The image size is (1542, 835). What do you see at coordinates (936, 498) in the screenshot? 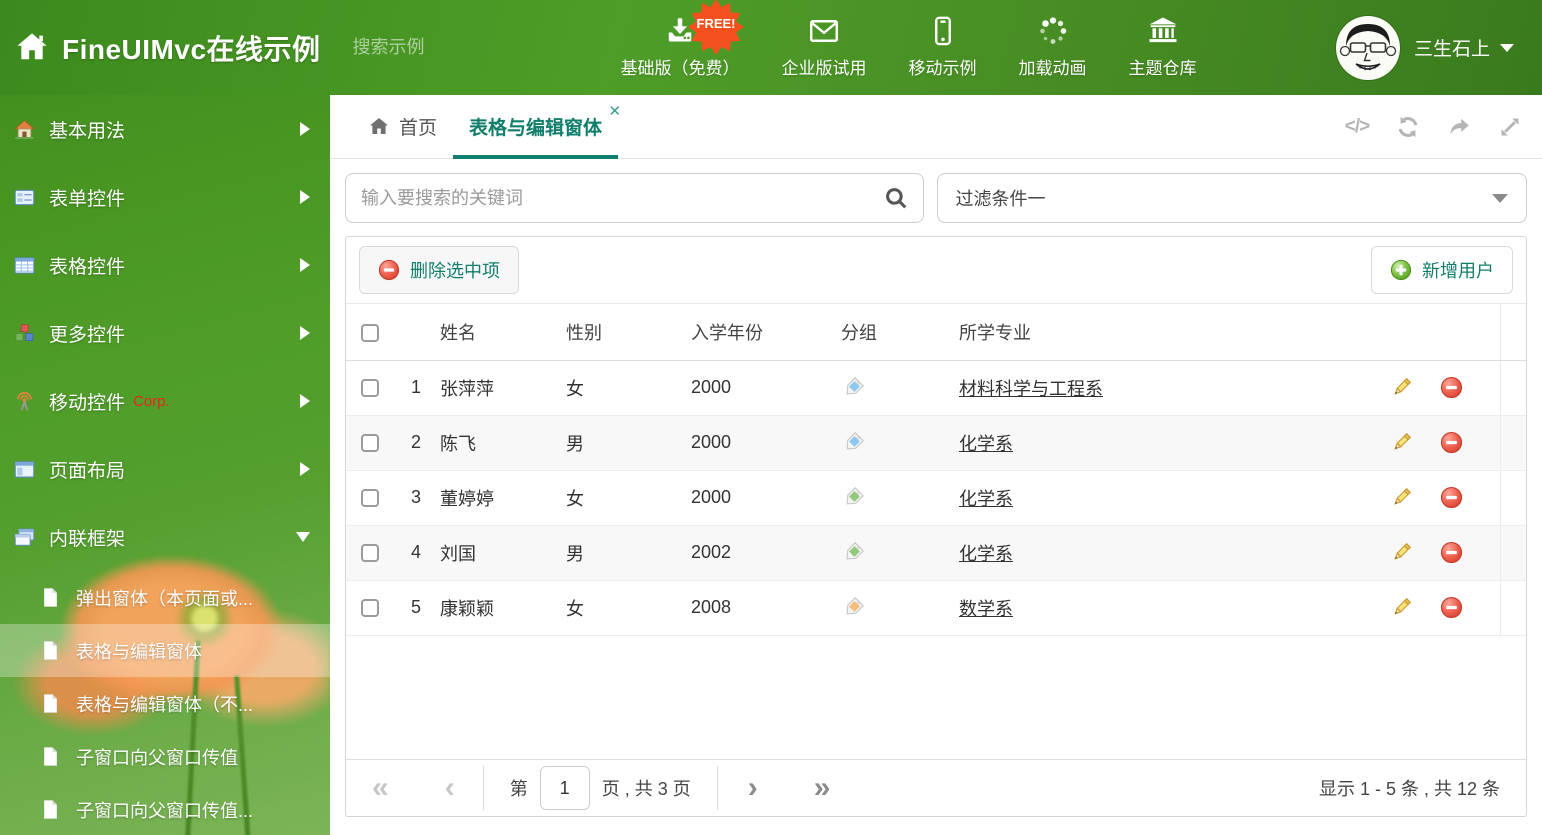
I see `table-row: 3 董婷婷 女 2000 化学系` at bounding box center [936, 498].